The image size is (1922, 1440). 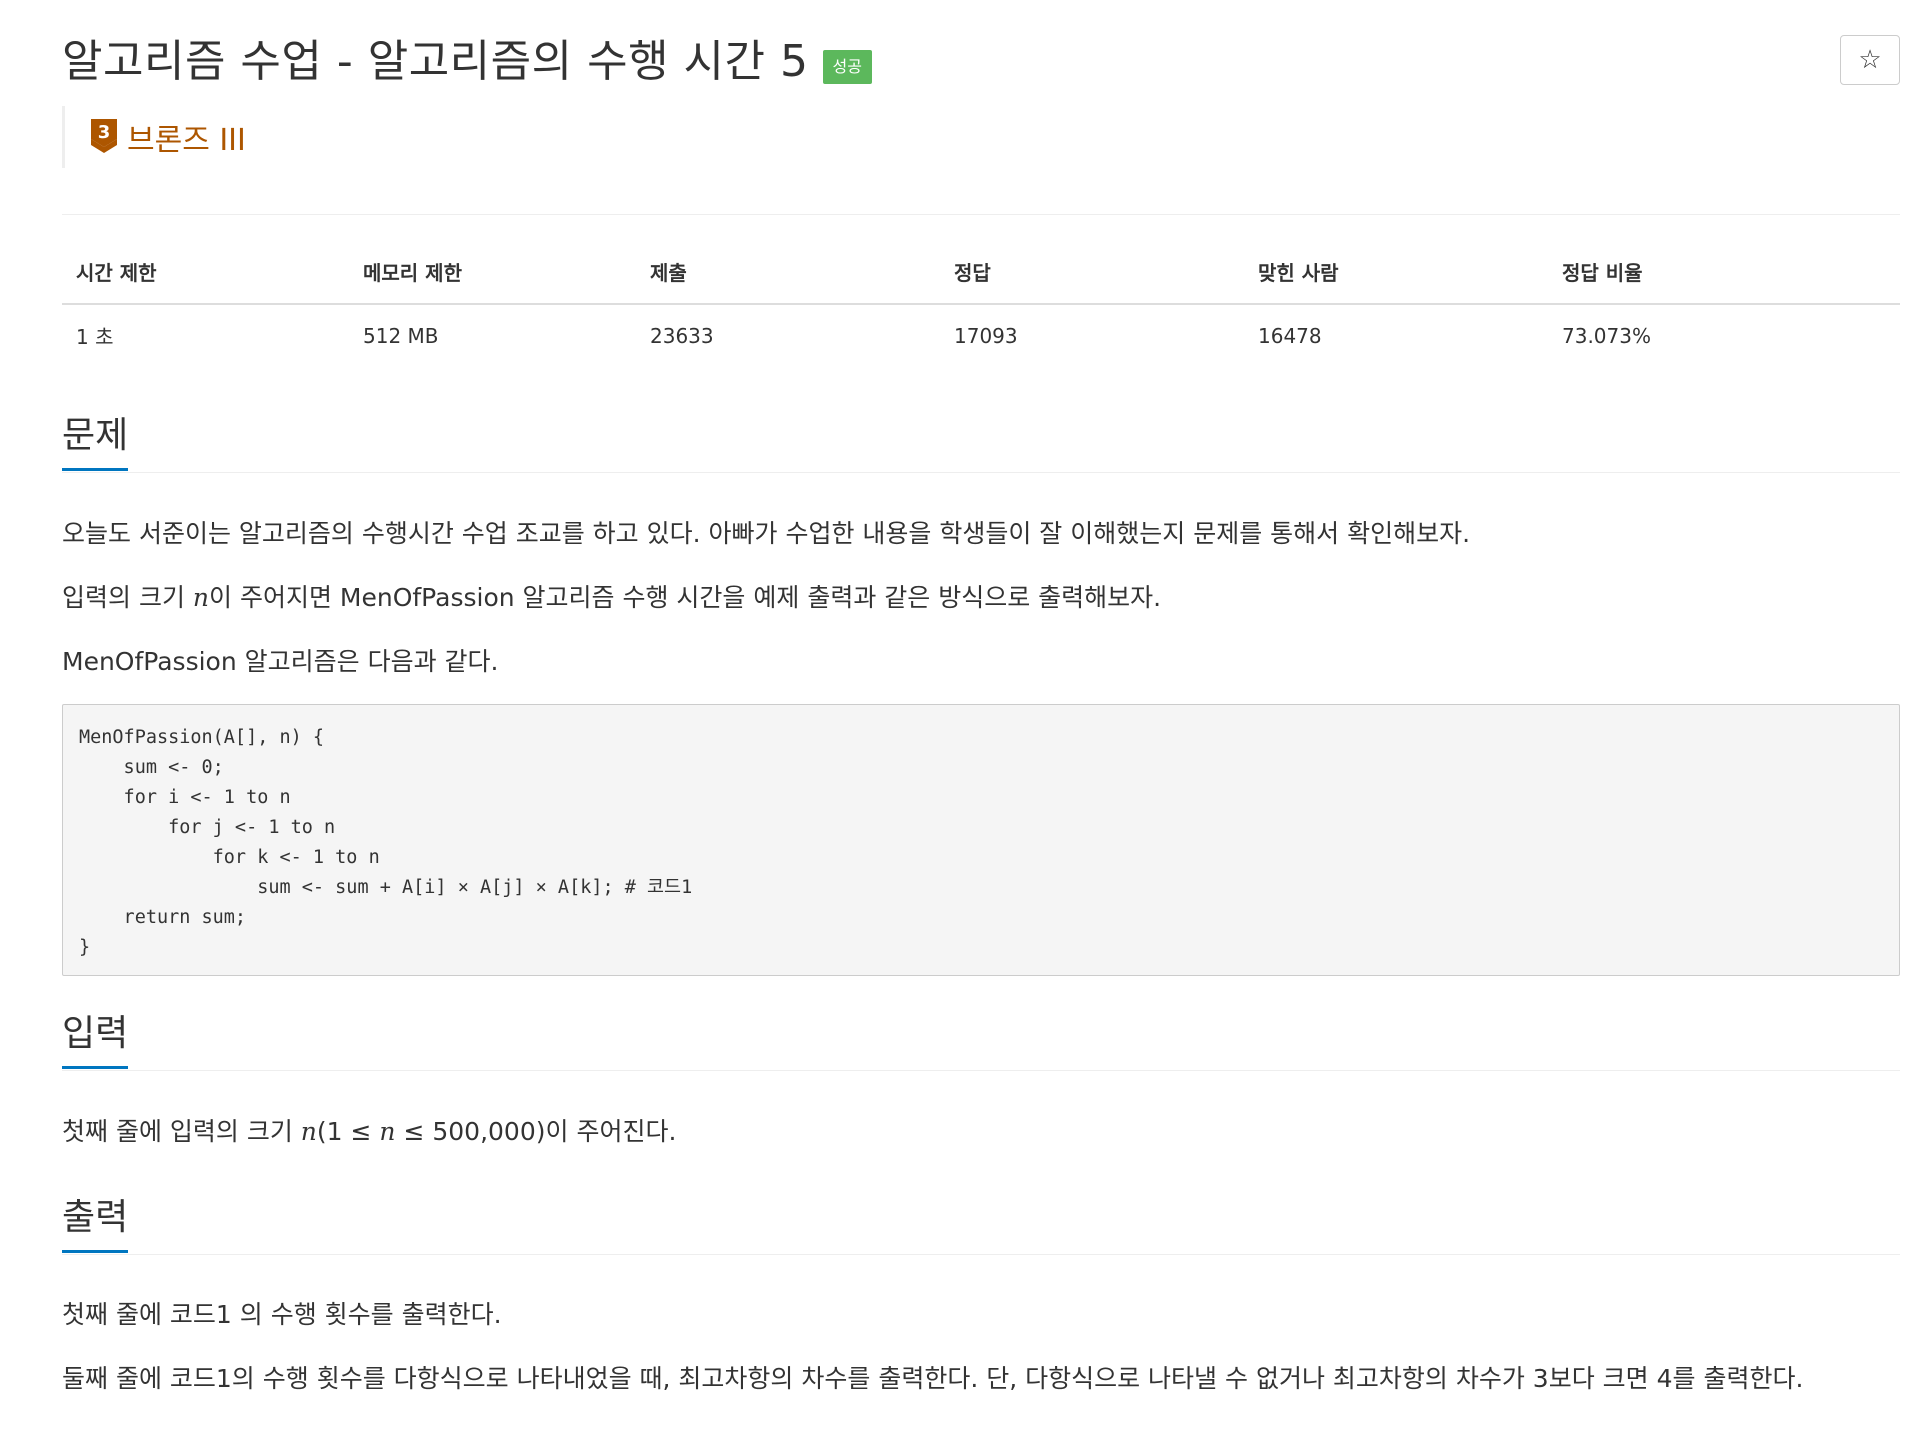 What do you see at coordinates (401, 335) in the screenshot?
I see `value-memory-limit: 512 MB` at bounding box center [401, 335].